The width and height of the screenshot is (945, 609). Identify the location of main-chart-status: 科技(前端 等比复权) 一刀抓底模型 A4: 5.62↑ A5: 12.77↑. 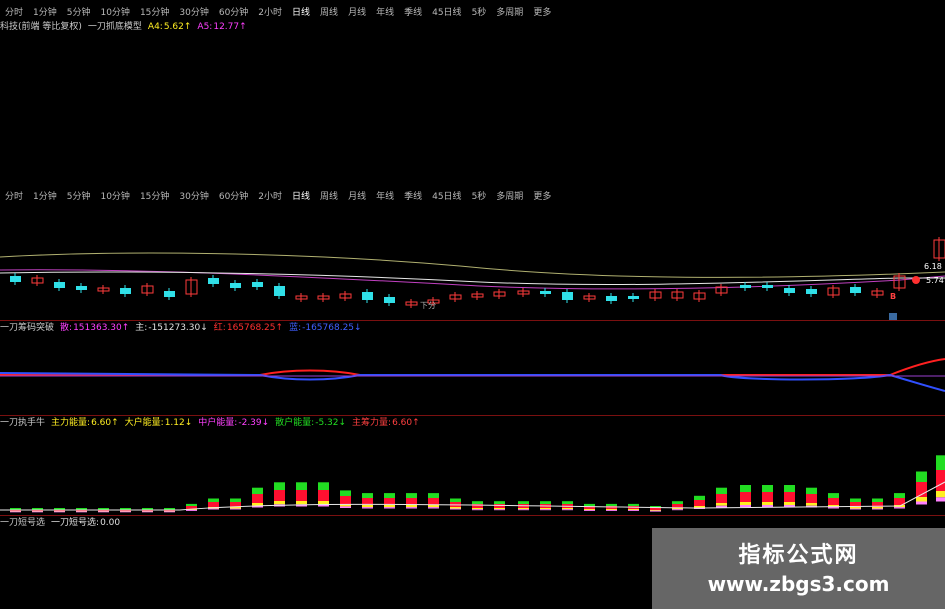
(123, 27).